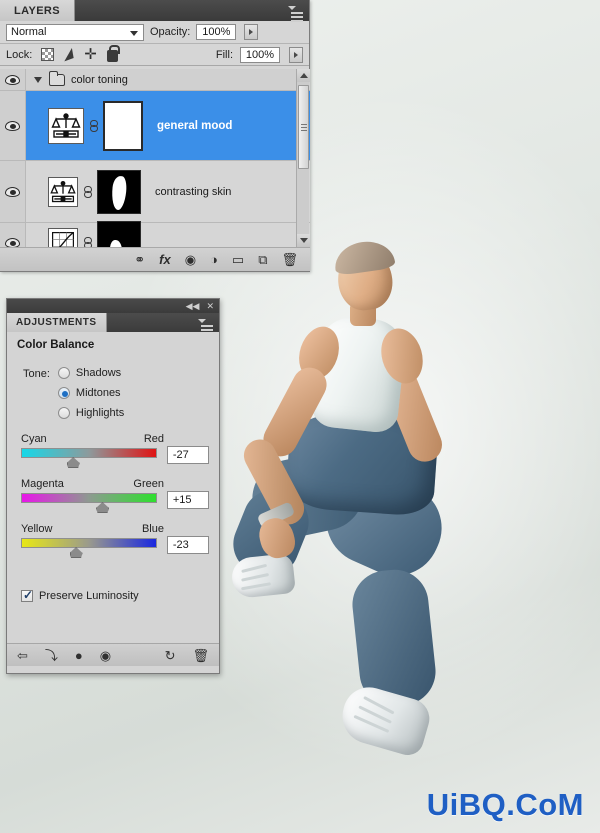 The image size is (600, 833). I want to click on layer-name-label: general mood, so click(195, 125).